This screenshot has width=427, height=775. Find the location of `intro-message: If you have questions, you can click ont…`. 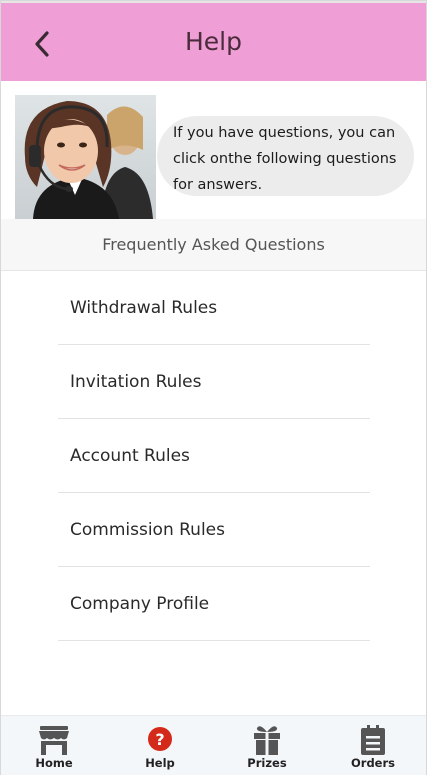

intro-message: If you have questions, you can click ont… is located at coordinates (285, 159).